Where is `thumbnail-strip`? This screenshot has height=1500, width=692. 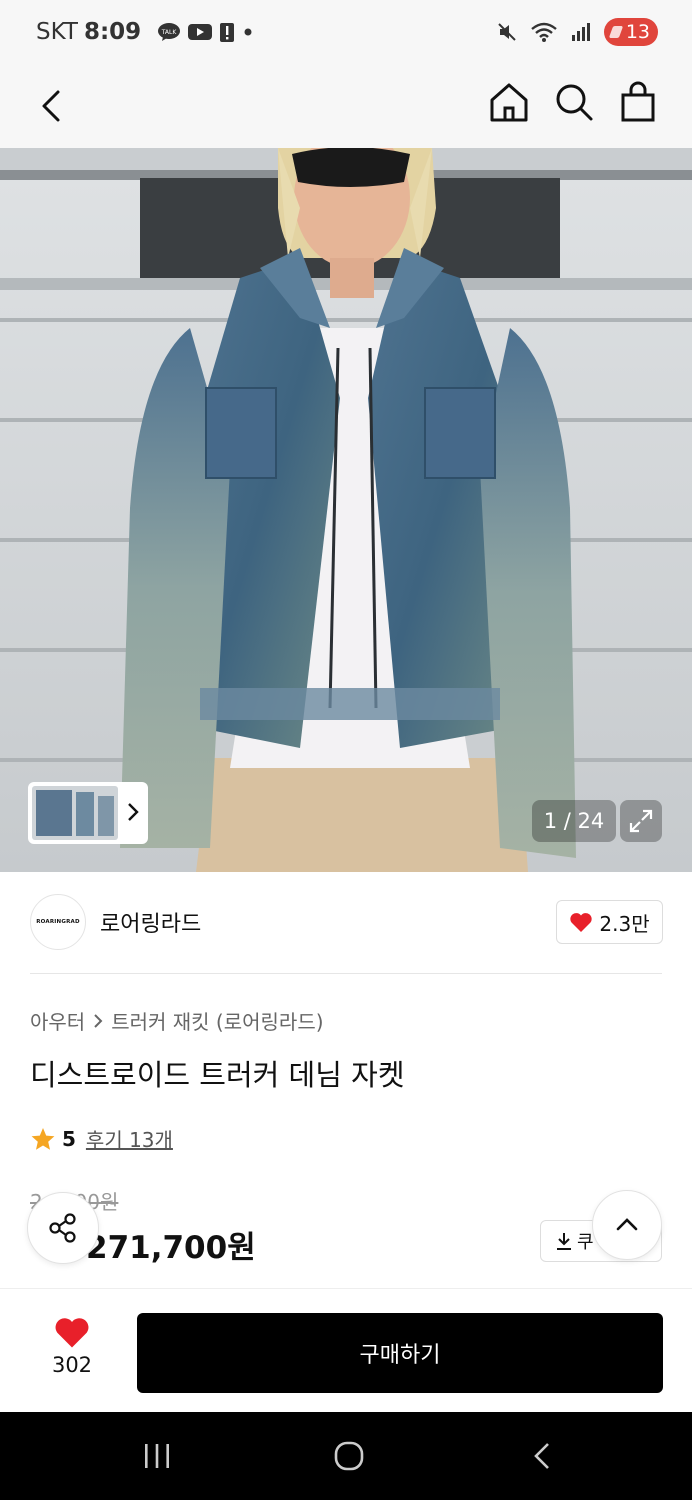
thumbnail-strip is located at coordinates (88, 813).